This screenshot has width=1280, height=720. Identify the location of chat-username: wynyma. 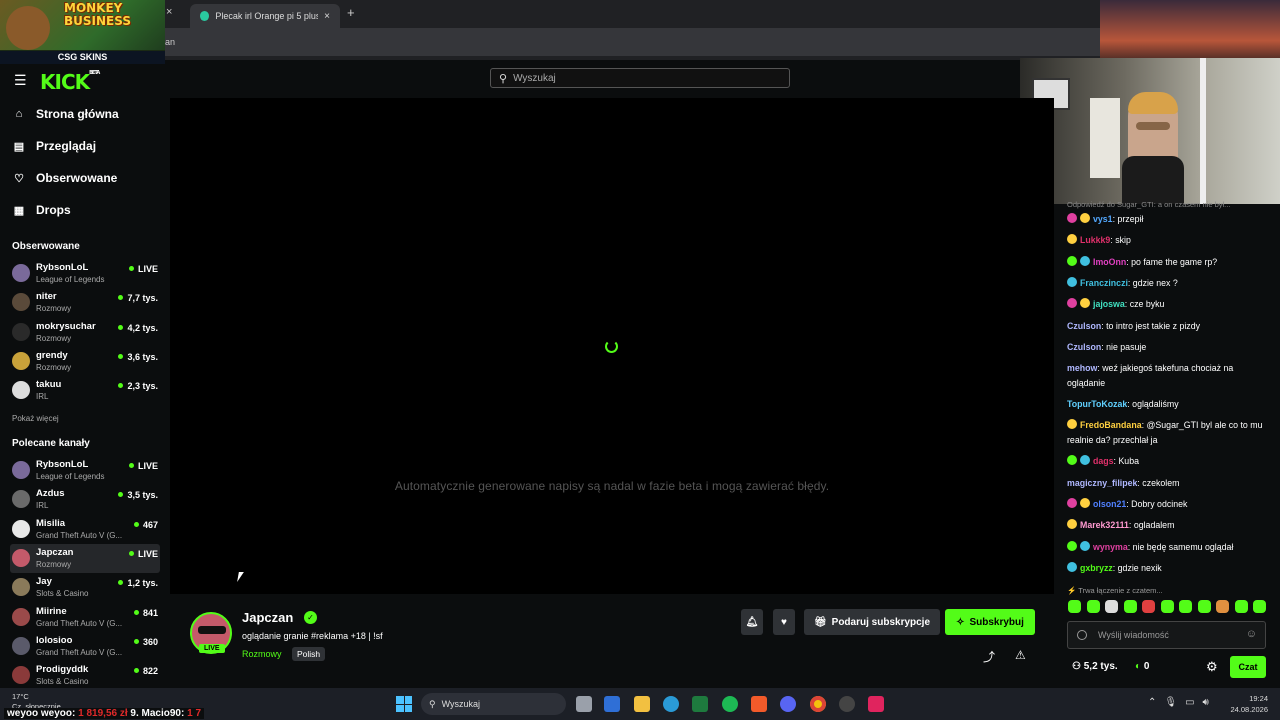
(1110, 547).